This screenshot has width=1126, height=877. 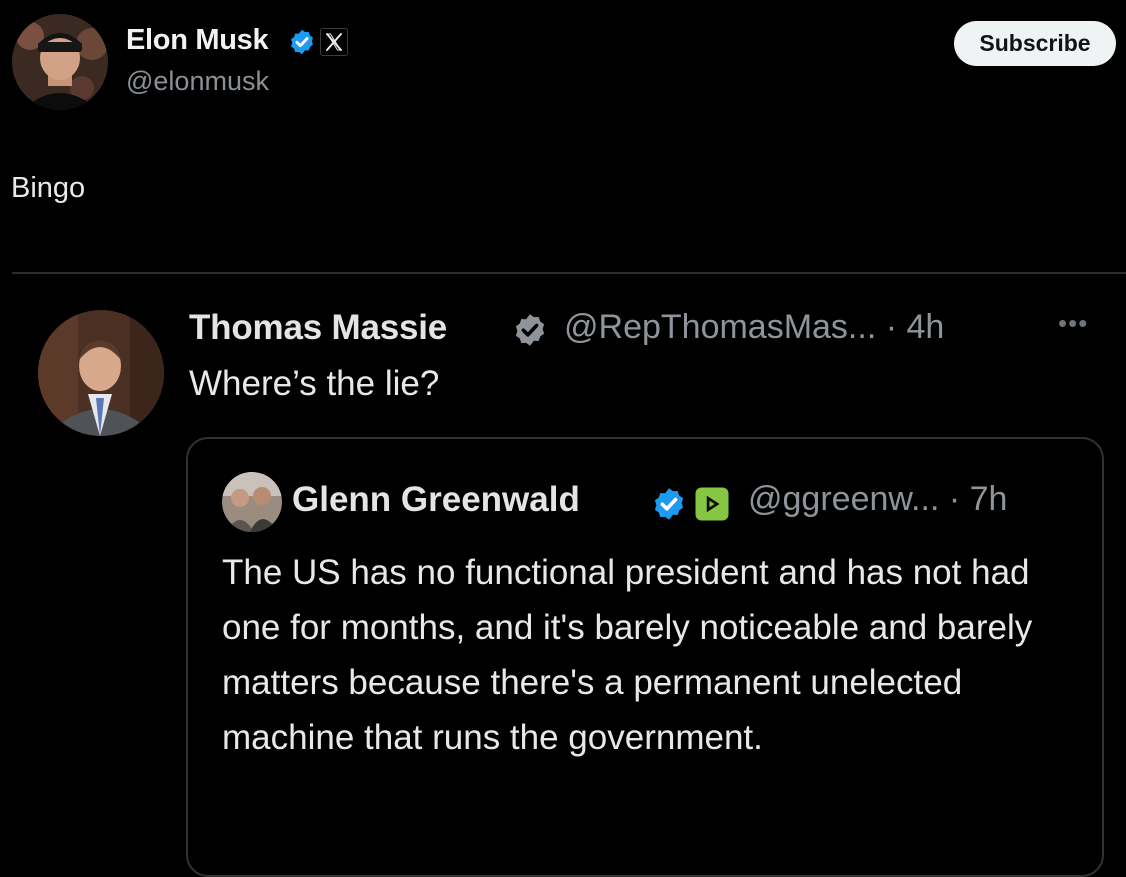 I want to click on post-text: Bingo, so click(x=48, y=188).